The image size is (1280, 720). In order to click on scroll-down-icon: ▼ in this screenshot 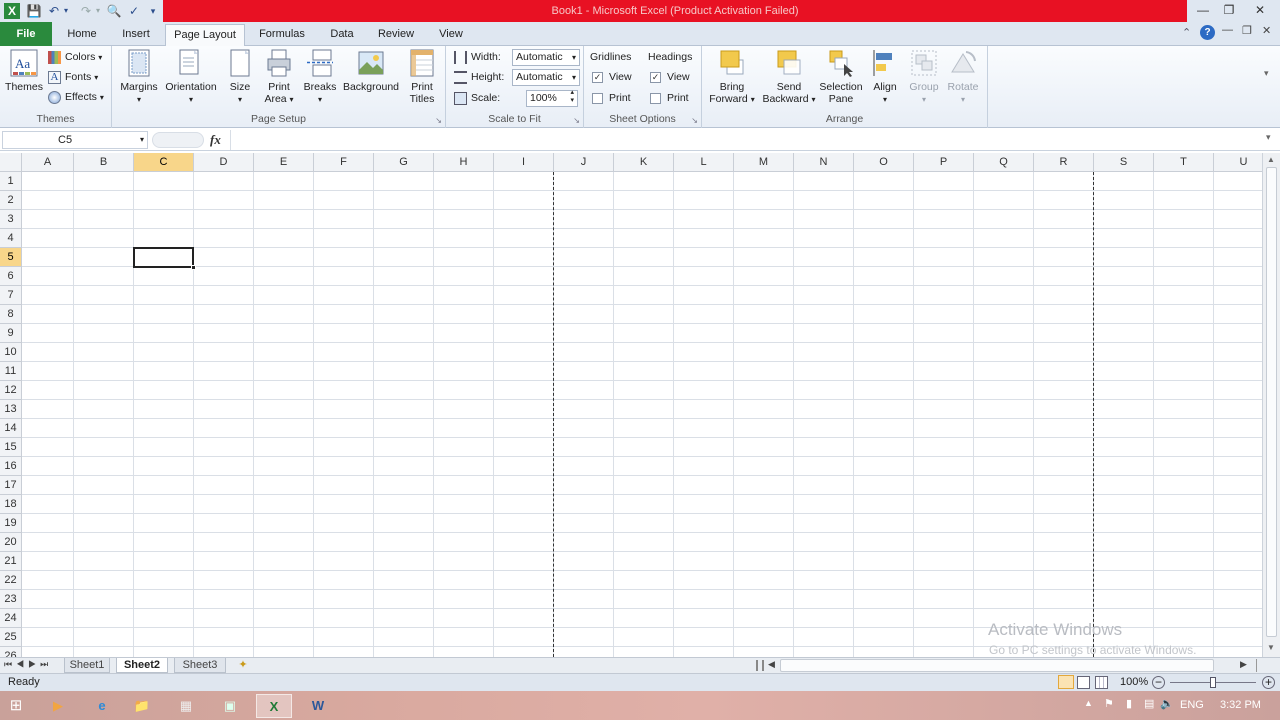, I will do `click(1271, 647)`.